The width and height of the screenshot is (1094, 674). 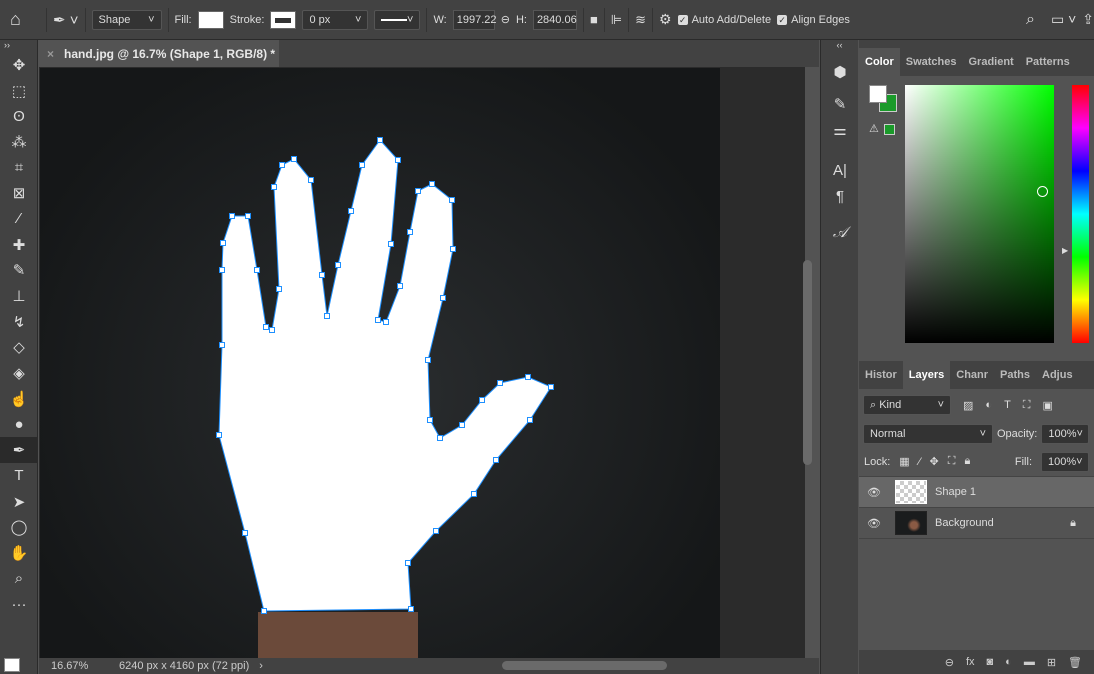 What do you see at coordinates (928, 434) in the screenshot?
I see `blend-mode-dropdown: Normal ˅` at bounding box center [928, 434].